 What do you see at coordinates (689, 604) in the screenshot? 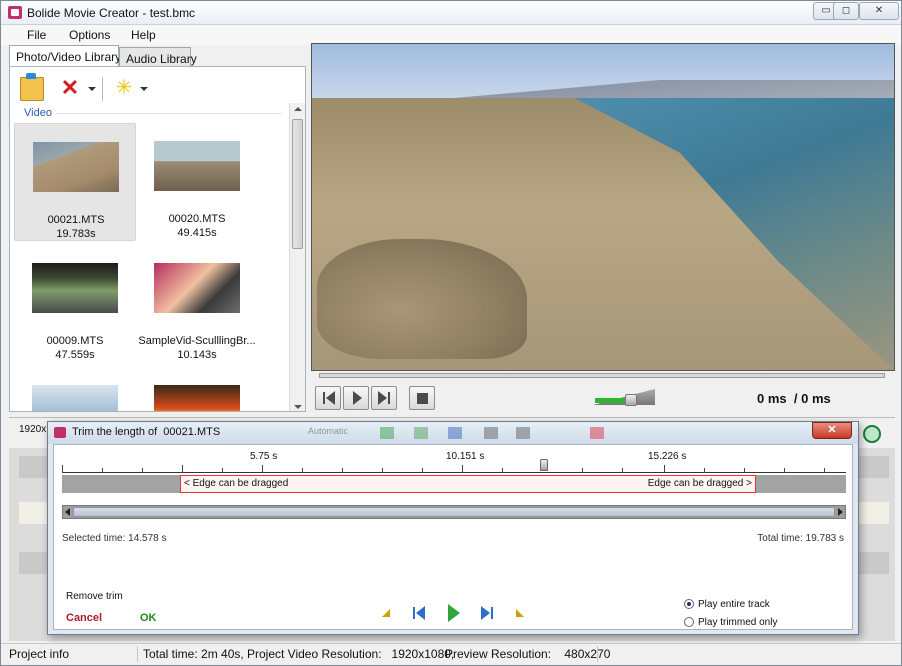
I see `play-entire-track-radio` at bounding box center [689, 604].